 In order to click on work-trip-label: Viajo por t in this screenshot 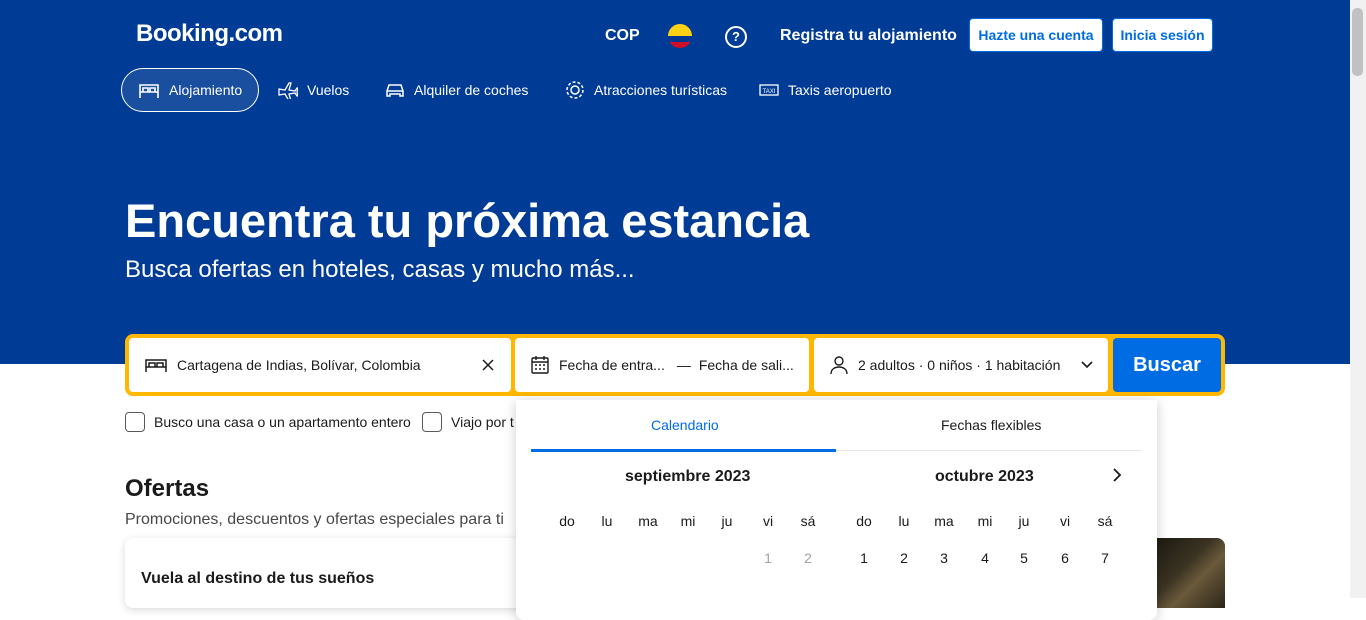, I will do `click(482, 422)`.